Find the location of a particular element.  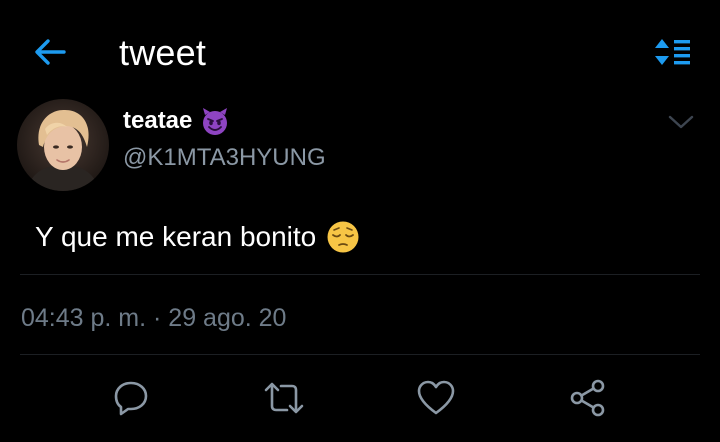

heart-icon is located at coordinates (436, 398).